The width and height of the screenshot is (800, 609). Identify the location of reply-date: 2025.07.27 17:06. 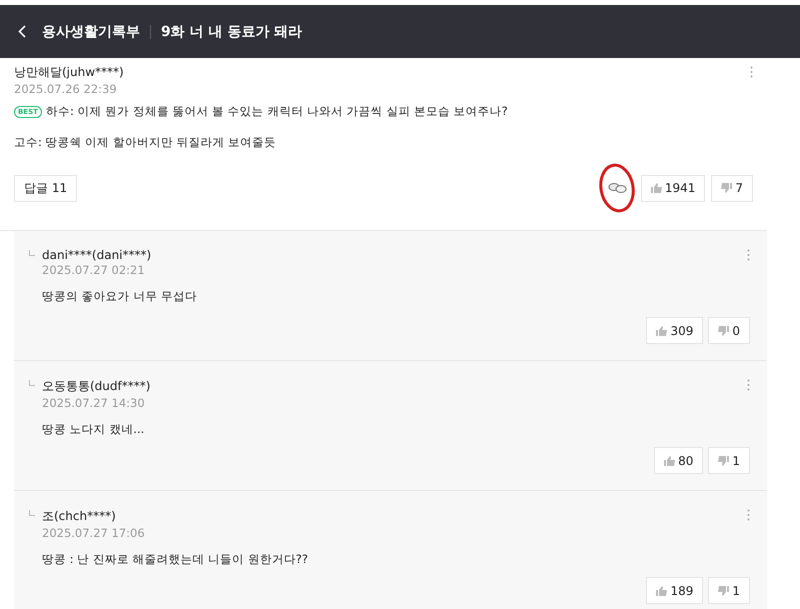
(93, 533).